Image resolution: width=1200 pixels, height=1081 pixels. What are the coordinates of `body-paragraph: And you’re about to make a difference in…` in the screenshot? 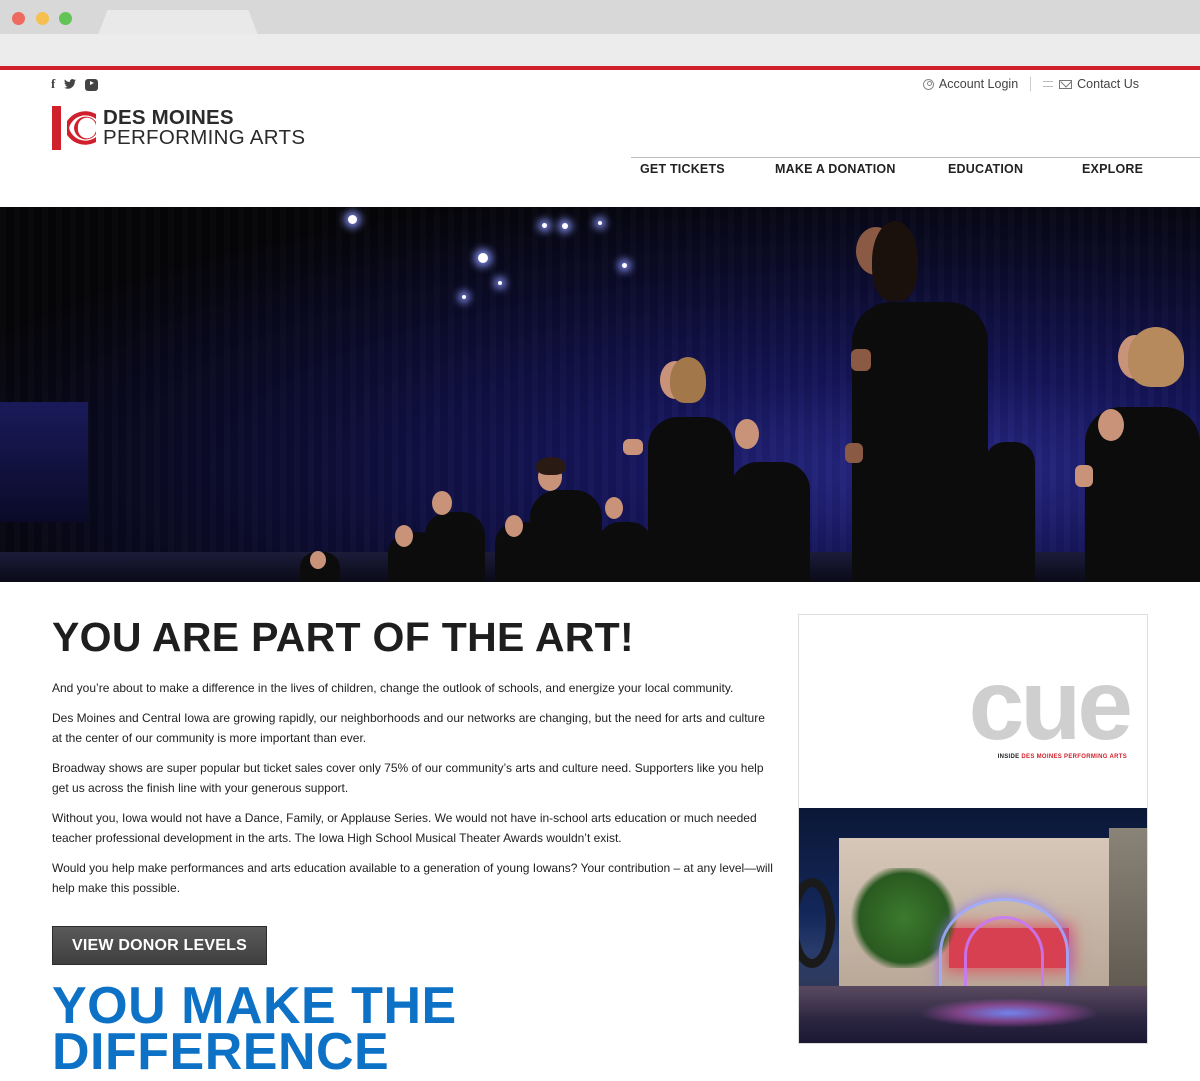 It's located at (393, 688).